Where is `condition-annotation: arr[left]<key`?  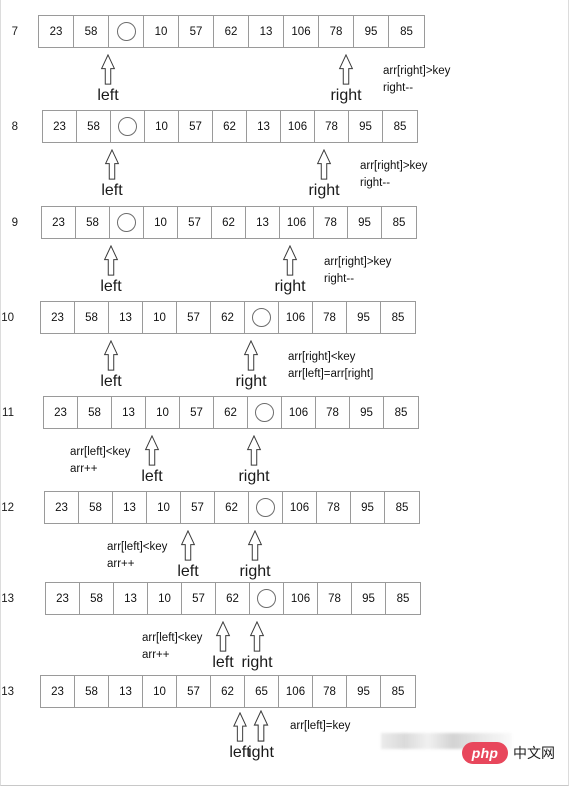 condition-annotation: arr[left]<key is located at coordinates (100, 452).